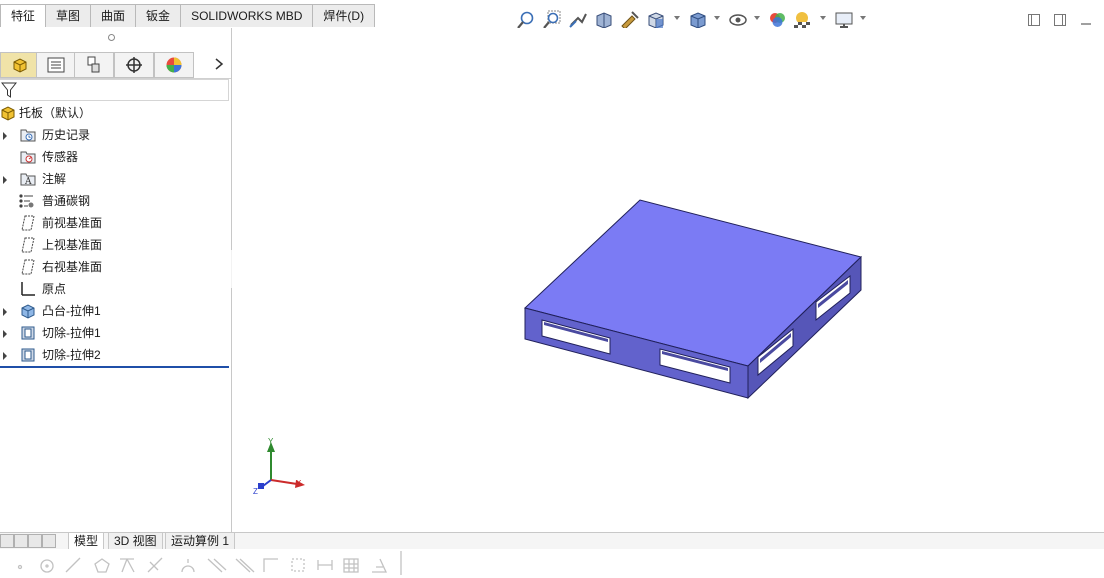 The width and height of the screenshot is (1104, 578). What do you see at coordinates (28, 157) in the screenshot?
I see `sensor-folder-icon` at bounding box center [28, 157].